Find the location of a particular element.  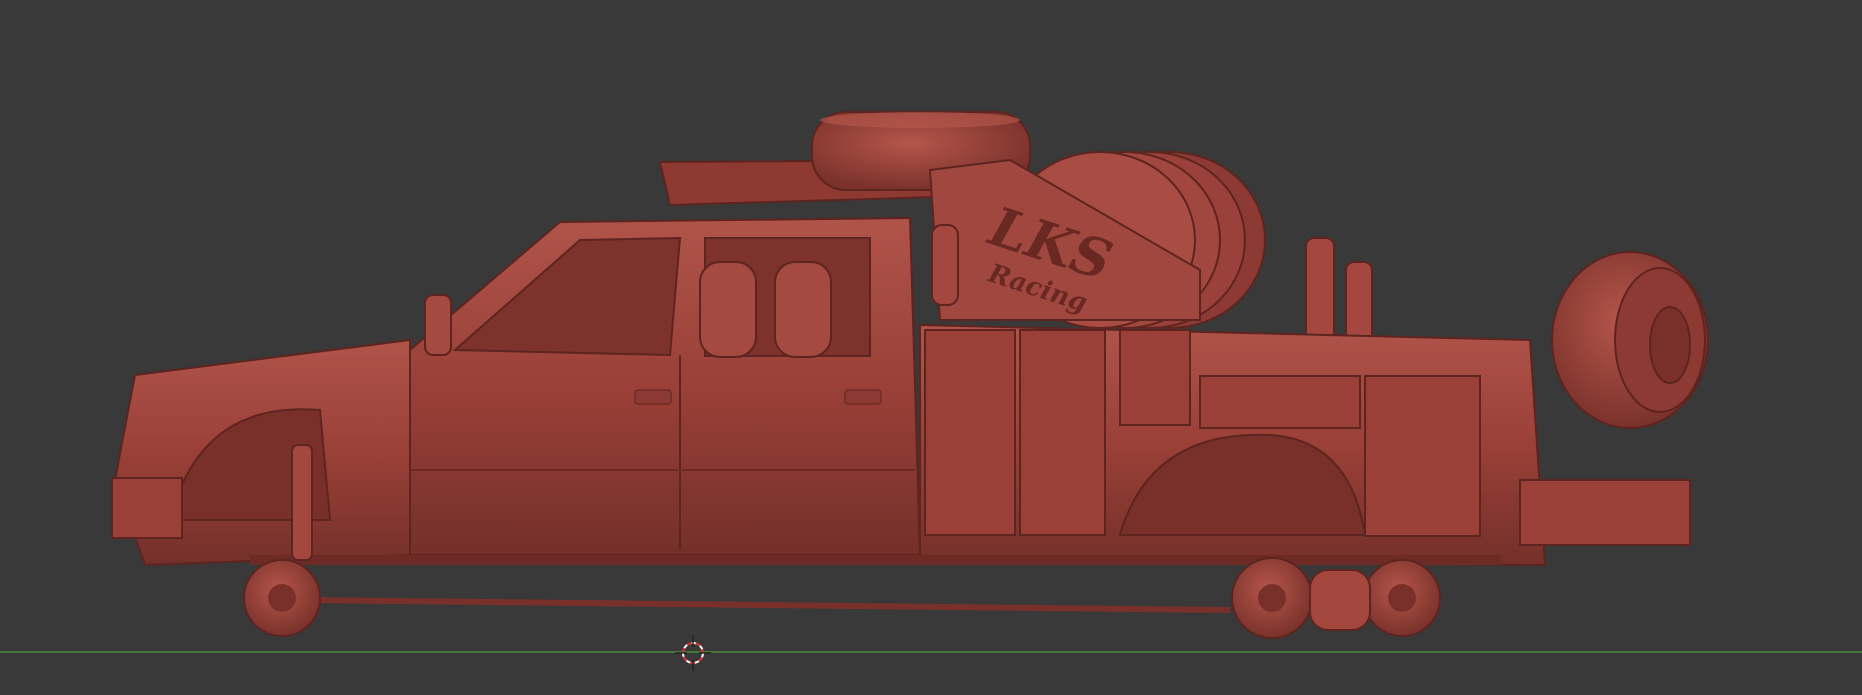

front-coilover is located at coordinates (302, 502).